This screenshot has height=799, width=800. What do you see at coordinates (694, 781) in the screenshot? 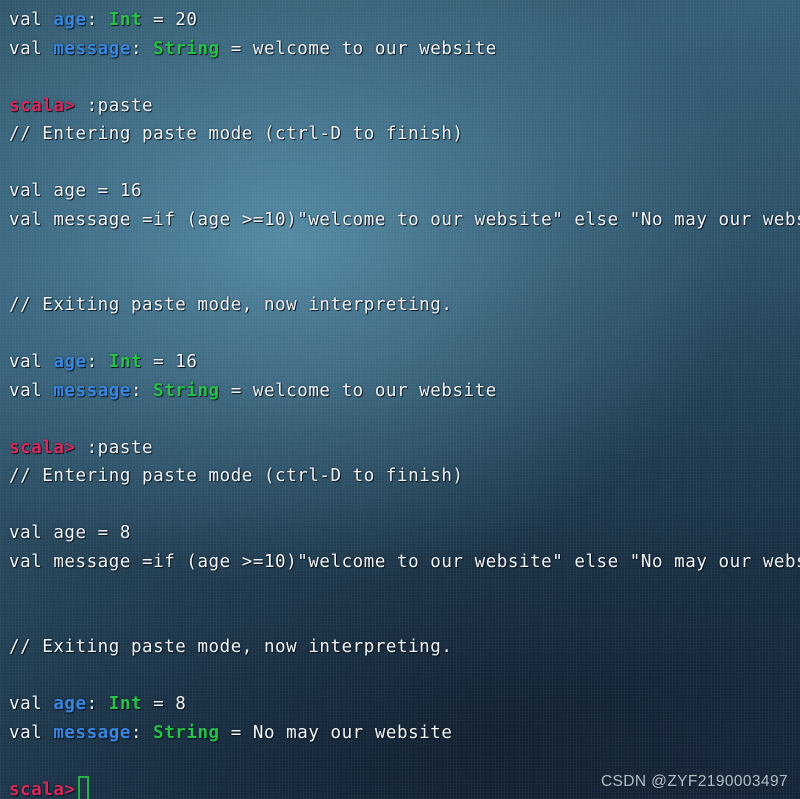
I see `csdn-watermark: CSDN @ZYF2190003497` at bounding box center [694, 781].